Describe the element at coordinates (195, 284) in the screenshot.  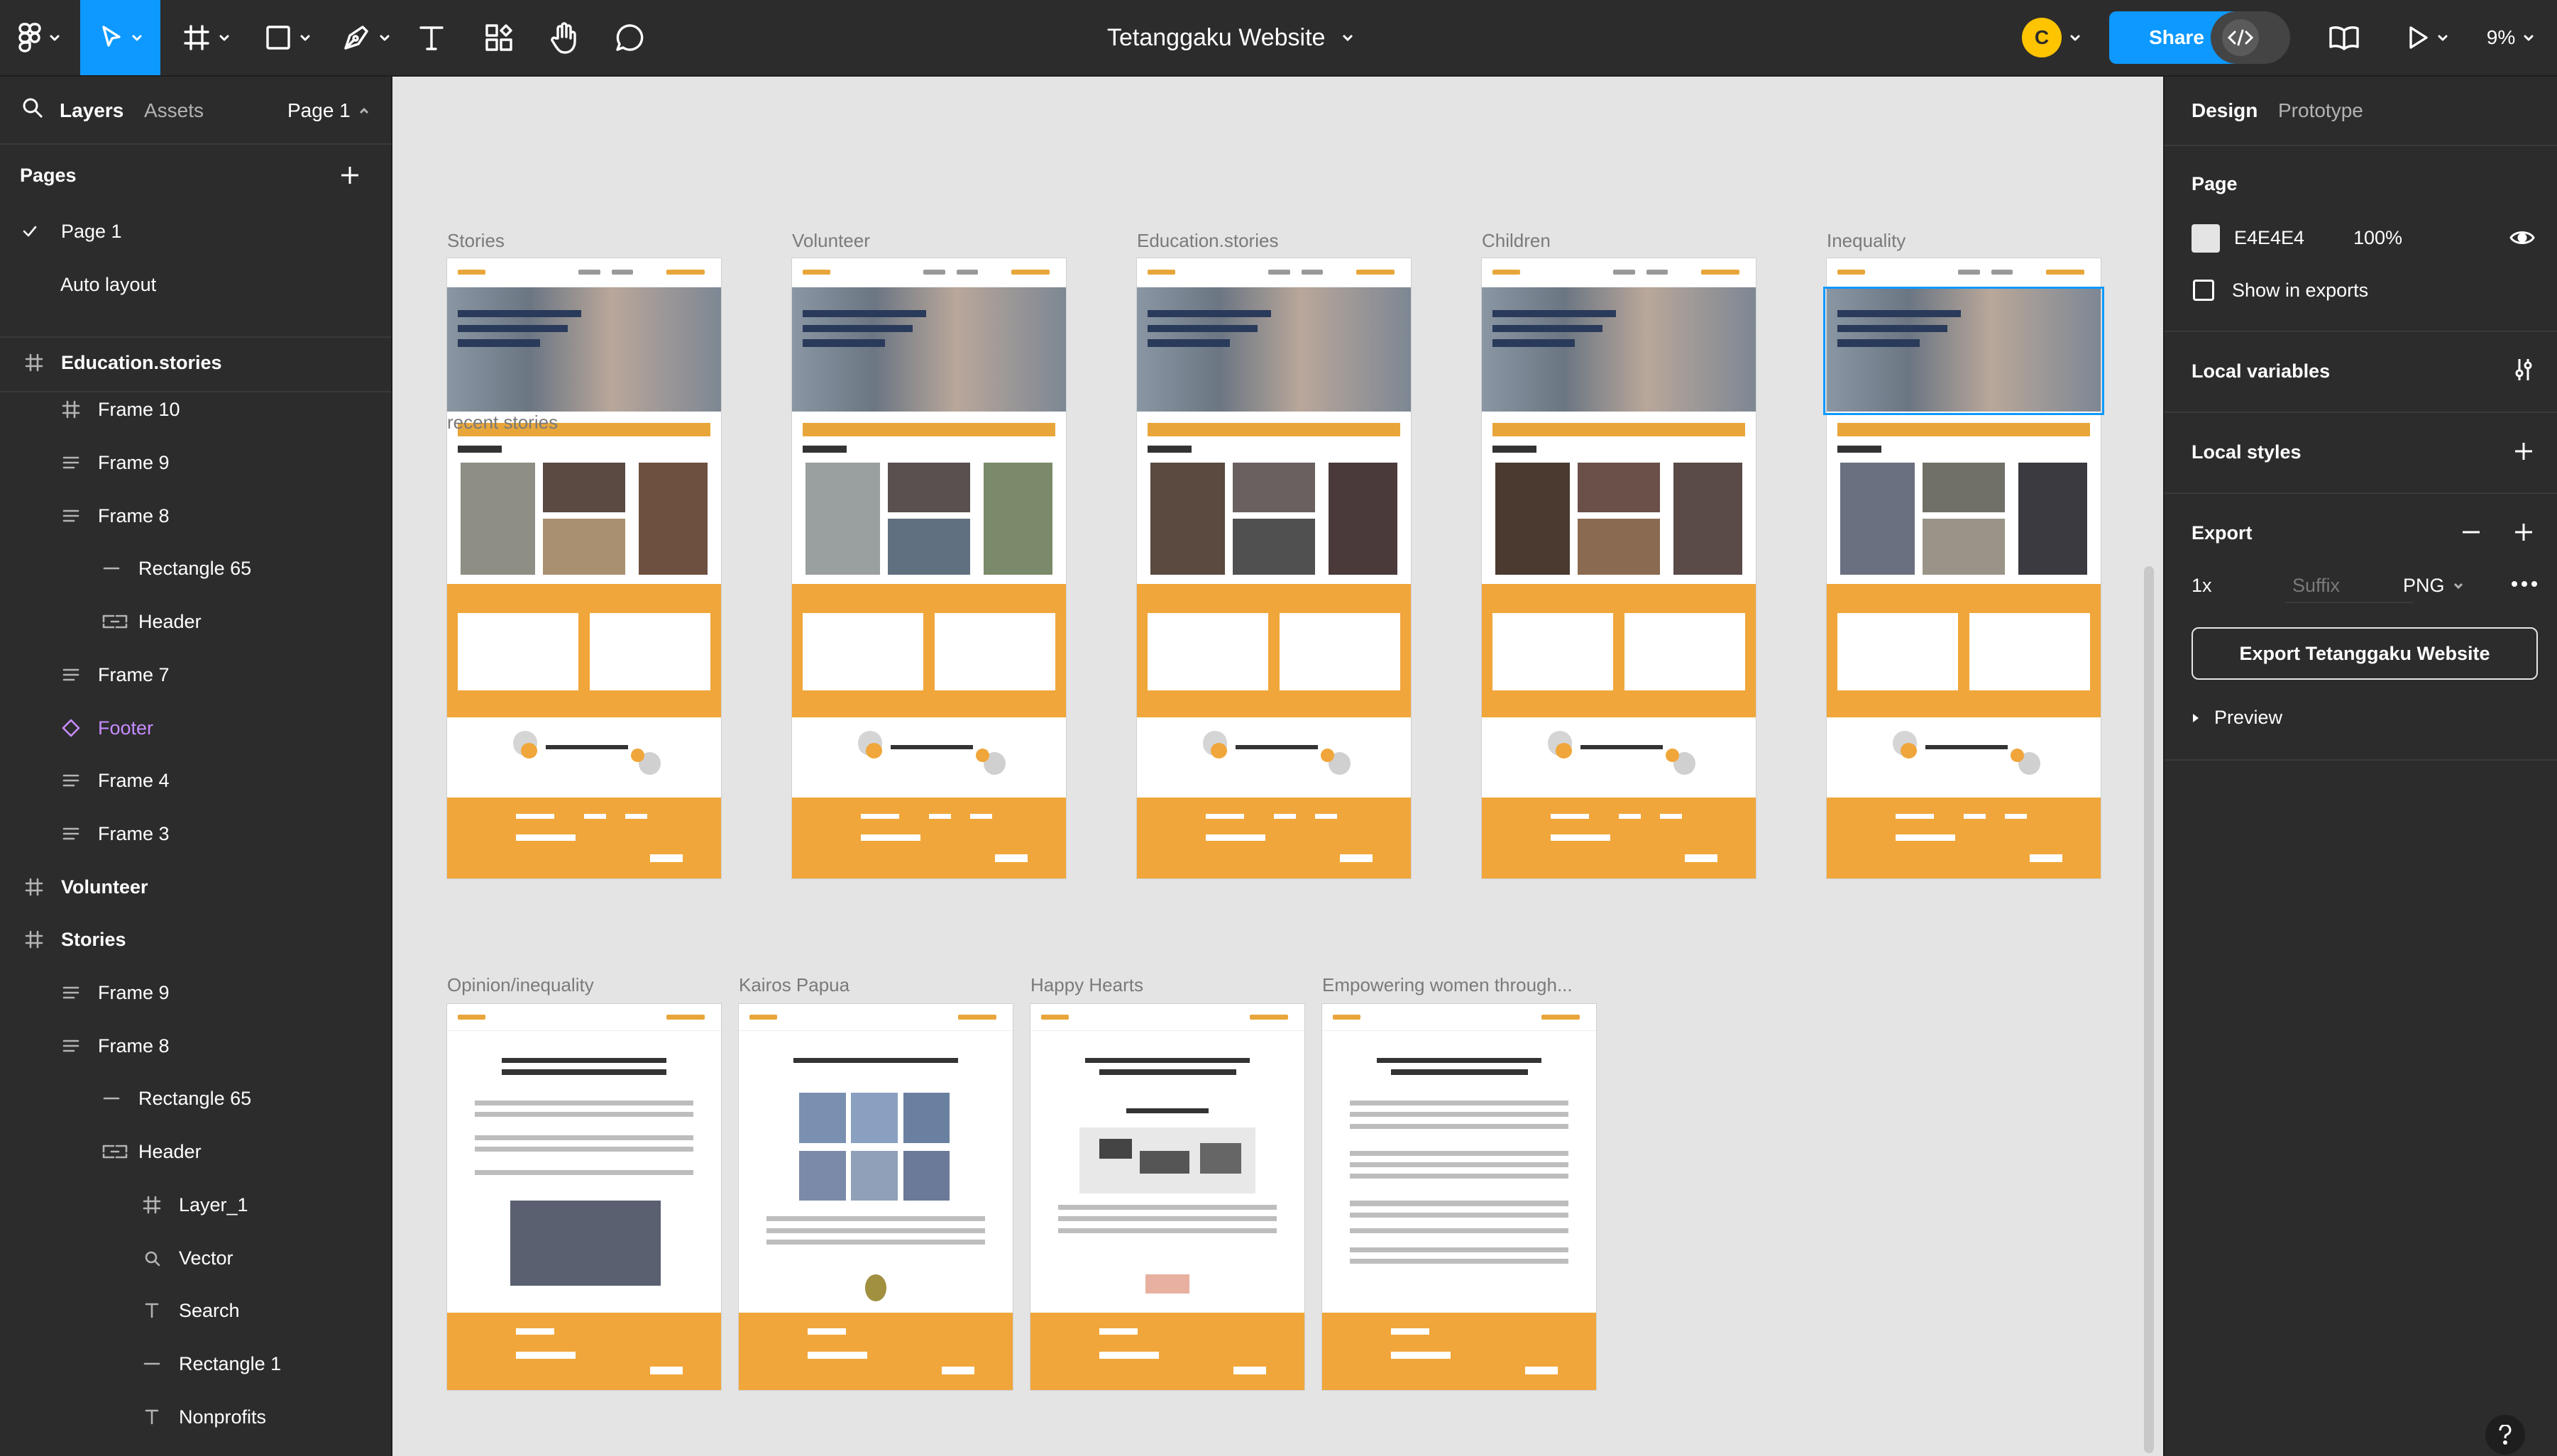
I see `page-item-2: Auto layout` at that location.